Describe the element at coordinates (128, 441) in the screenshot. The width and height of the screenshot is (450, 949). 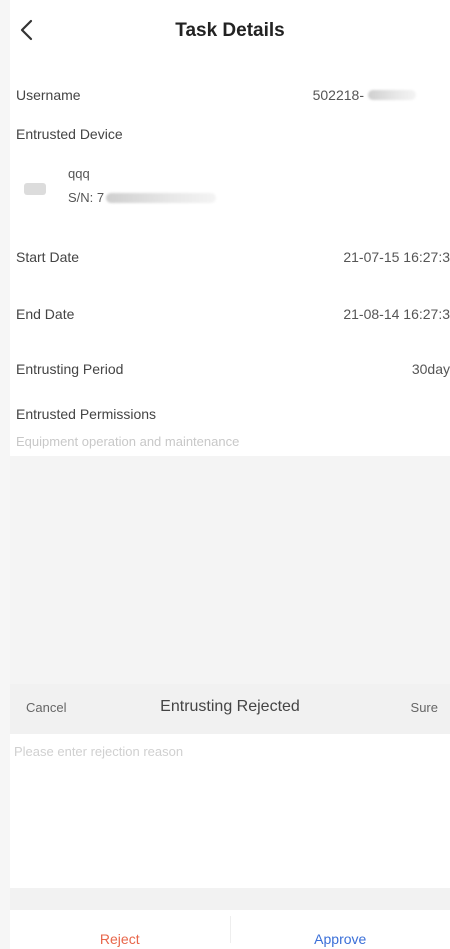
I see `permissions-value: Equipment operation and maintenance` at that location.